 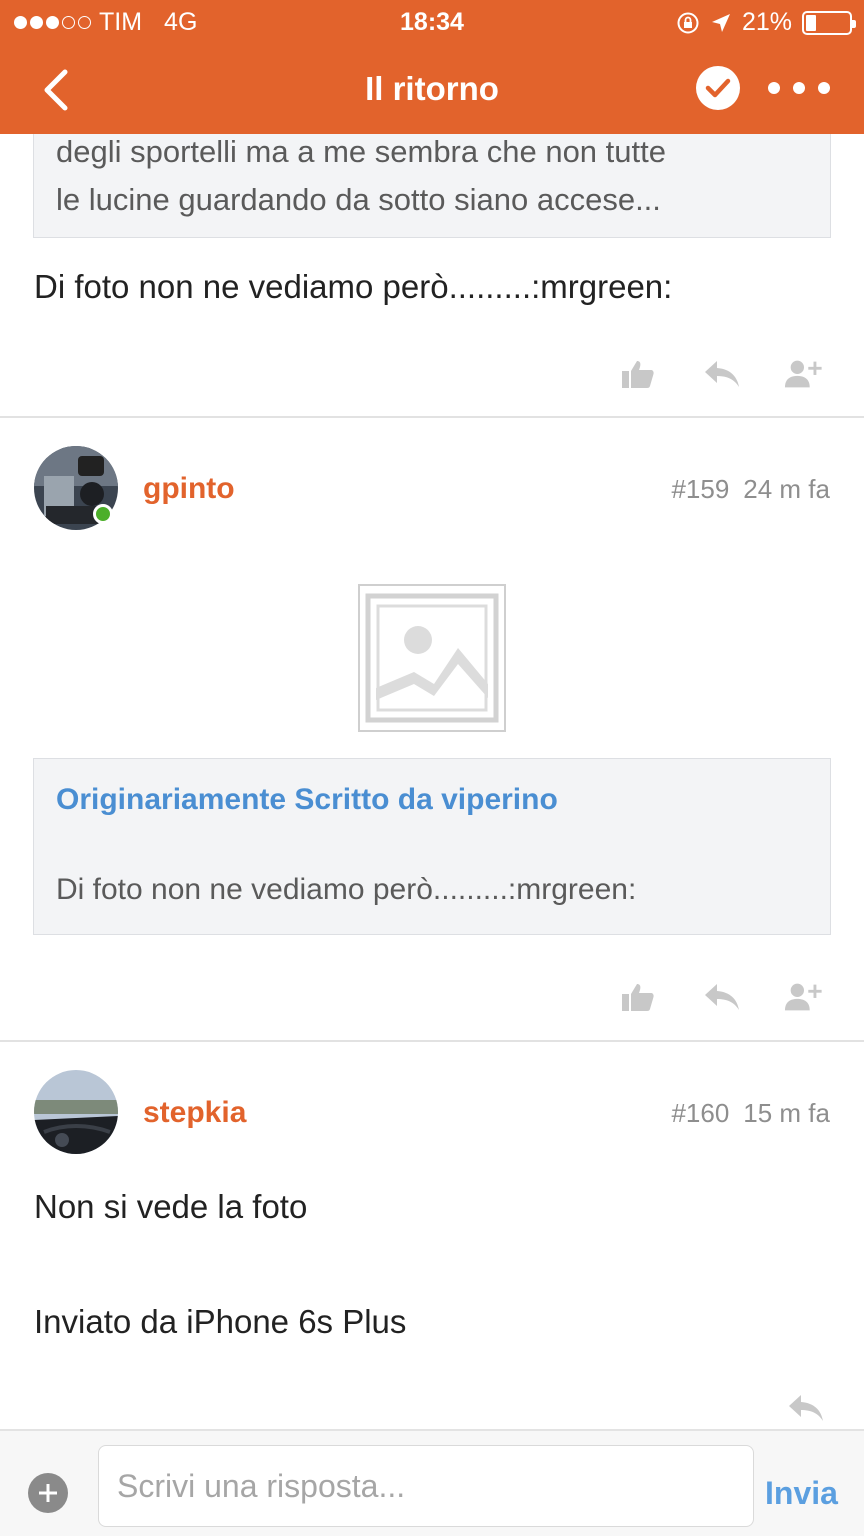 I want to click on add-attachment-button, so click(x=48, y=1493).